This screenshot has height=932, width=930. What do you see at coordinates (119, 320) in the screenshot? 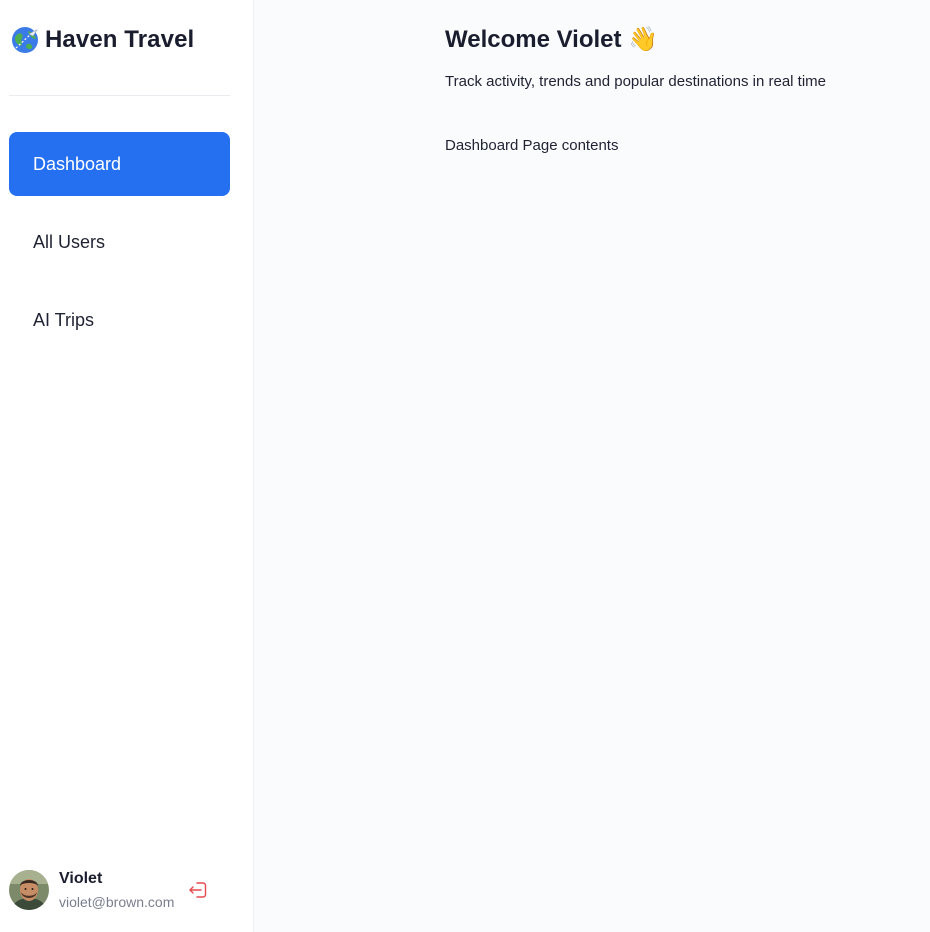
I see `sidebar-item-ai-trips: AI Trips` at bounding box center [119, 320].